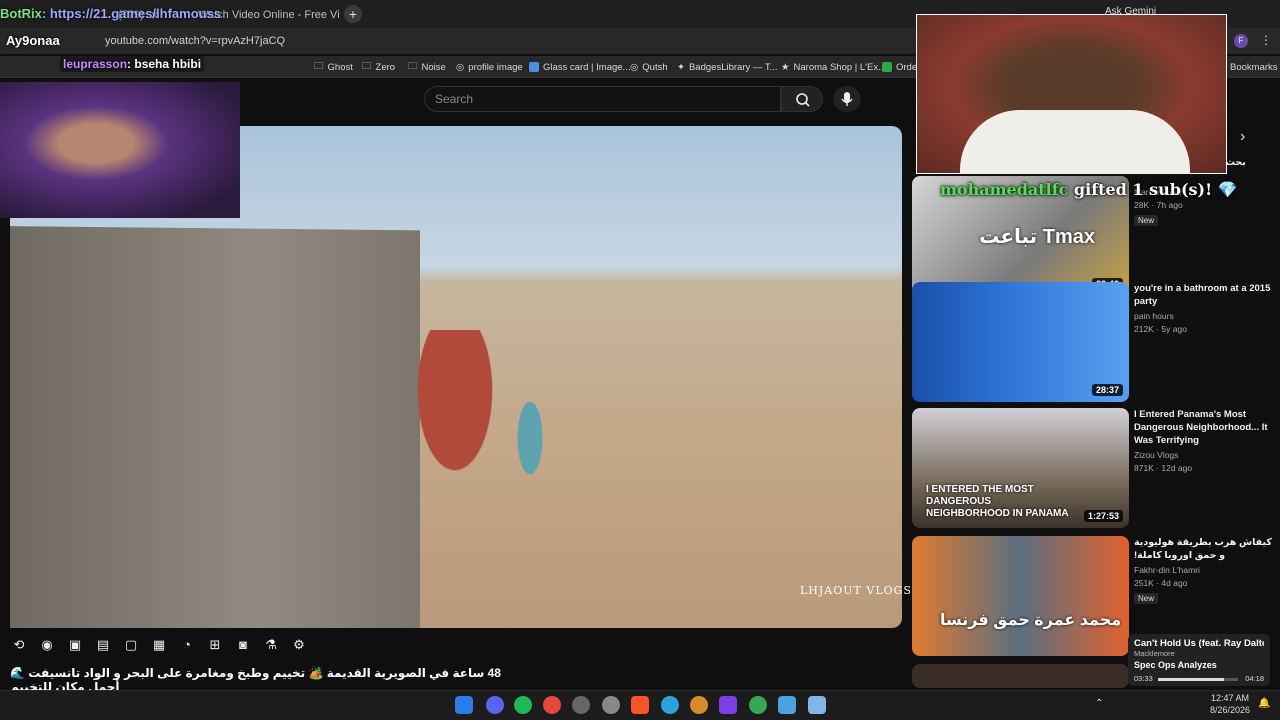 Image resolution: width=1280 pixels, height=720 pixels. What do you see at coordinates (1146, 598) in the screenshot?
I see `new-badge: New` at bounding box center [1146, 598].